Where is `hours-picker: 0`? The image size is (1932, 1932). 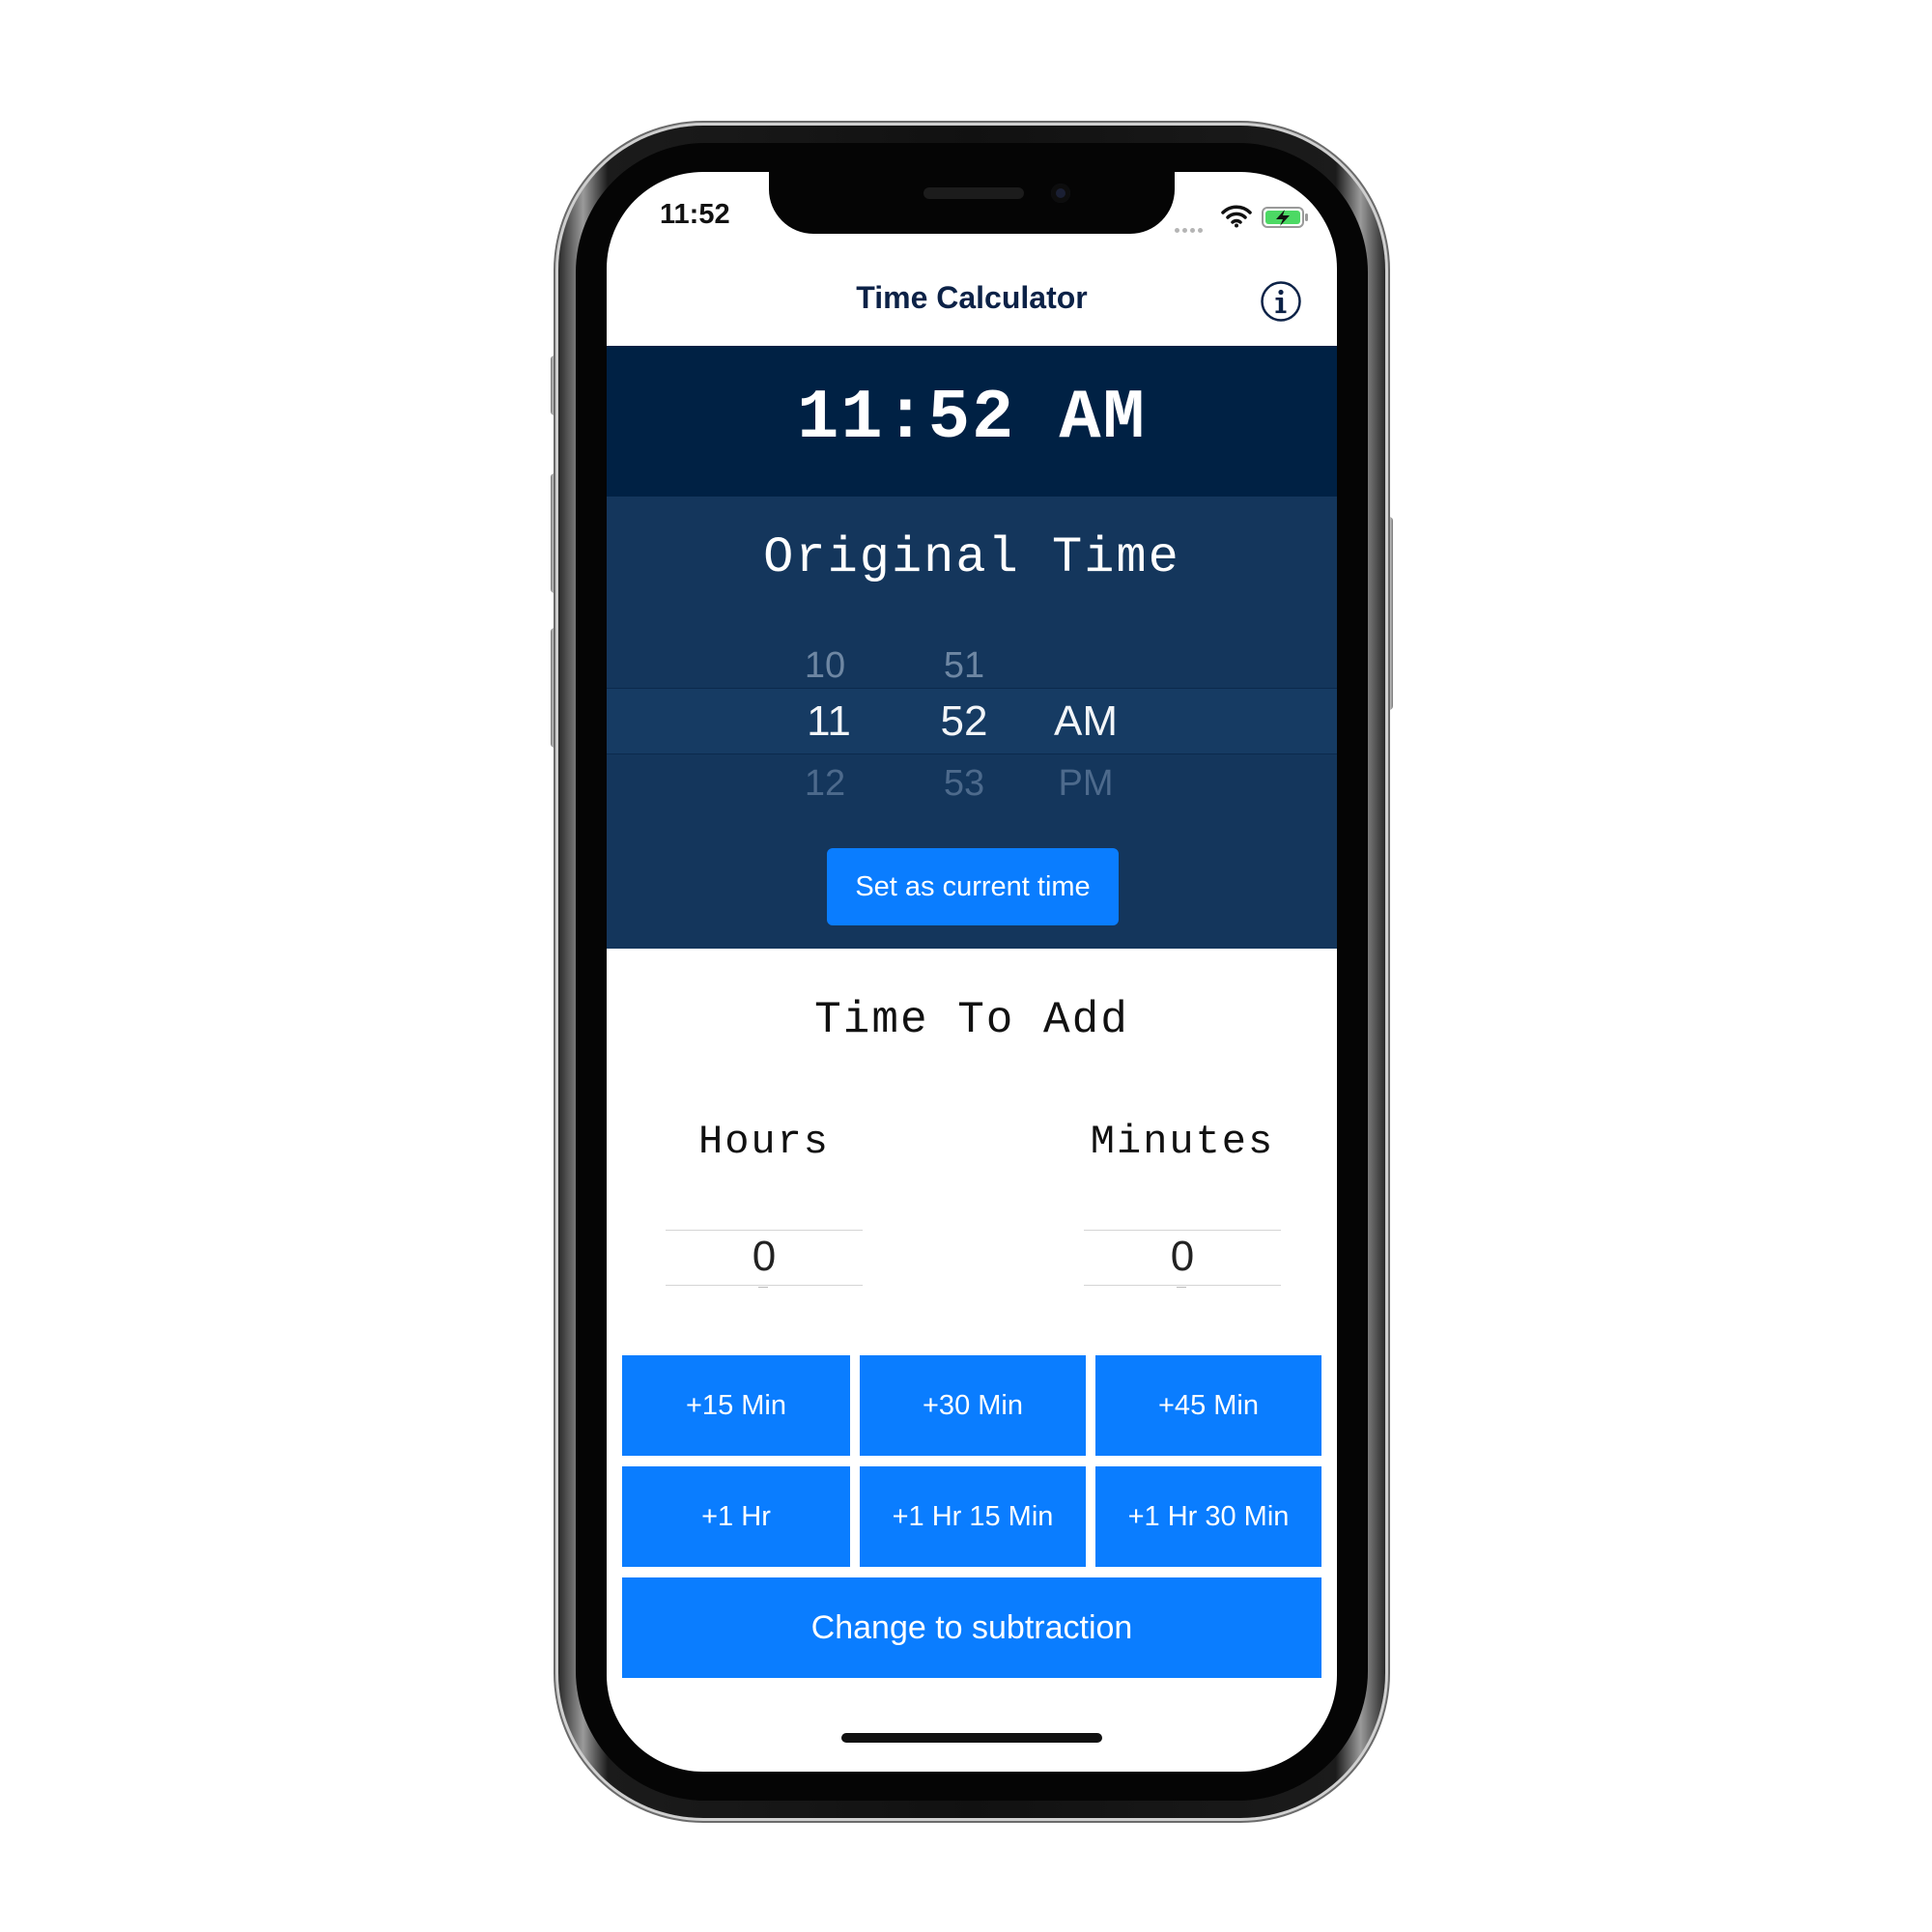
hours-picker: 0 is located at coordinates (764, 1259).